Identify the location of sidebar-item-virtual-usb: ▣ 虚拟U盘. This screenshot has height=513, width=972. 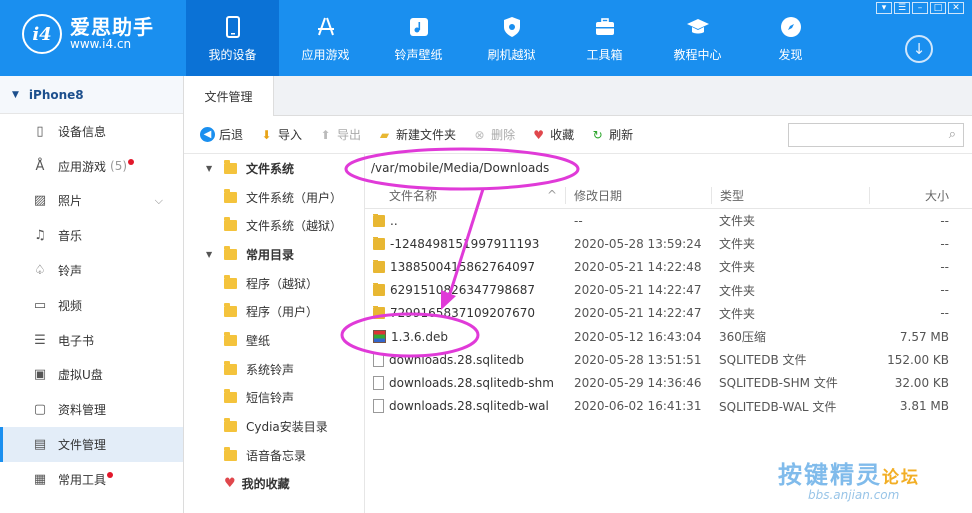
(91, 375).